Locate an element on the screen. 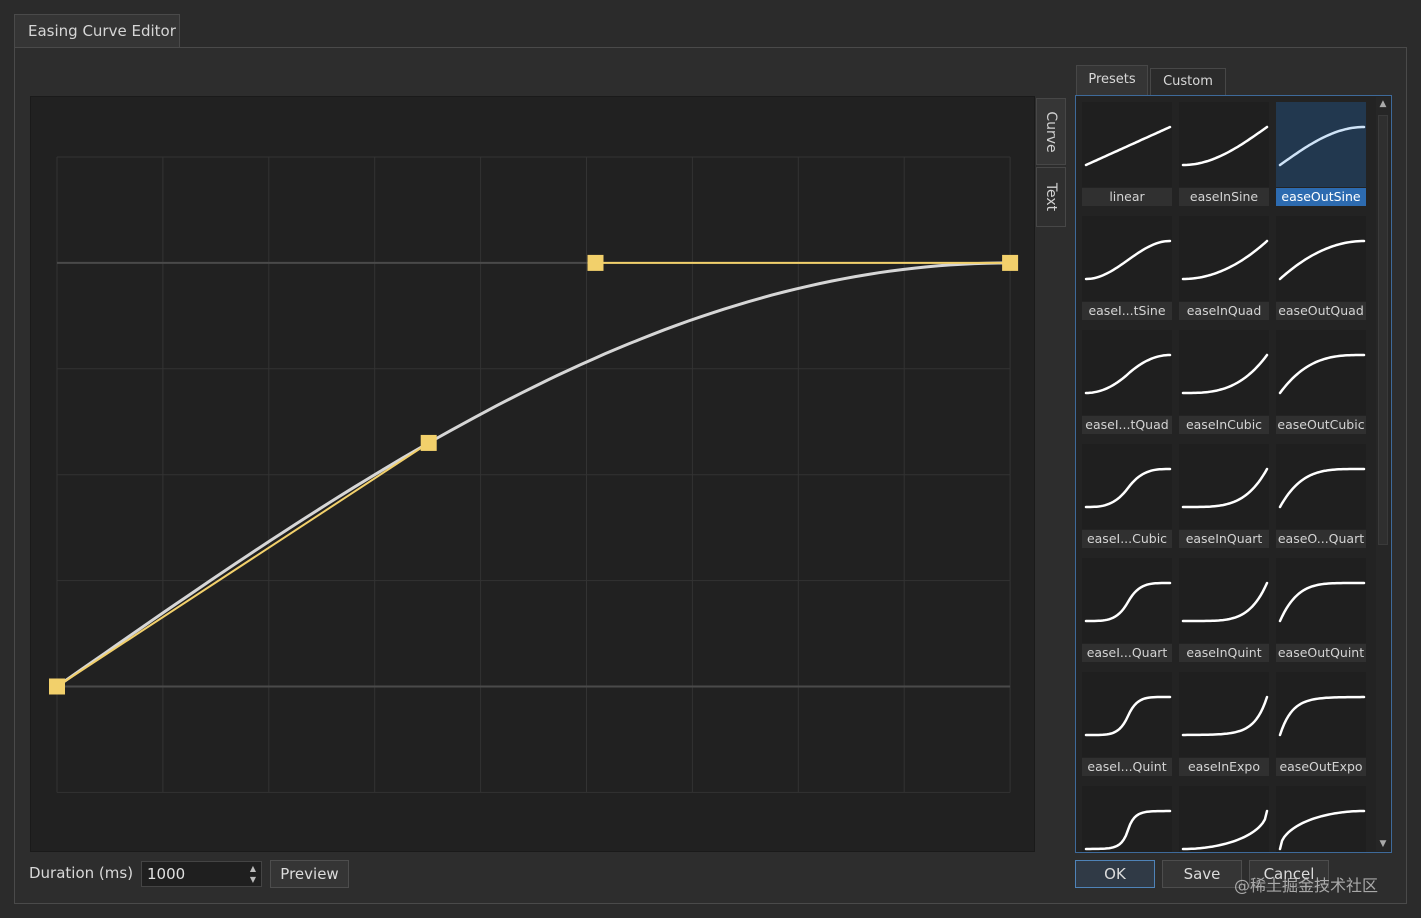 The width and height of the screenshot is (1421, 918). preset-easeOutCirc is located at coordinates (1321, 819).